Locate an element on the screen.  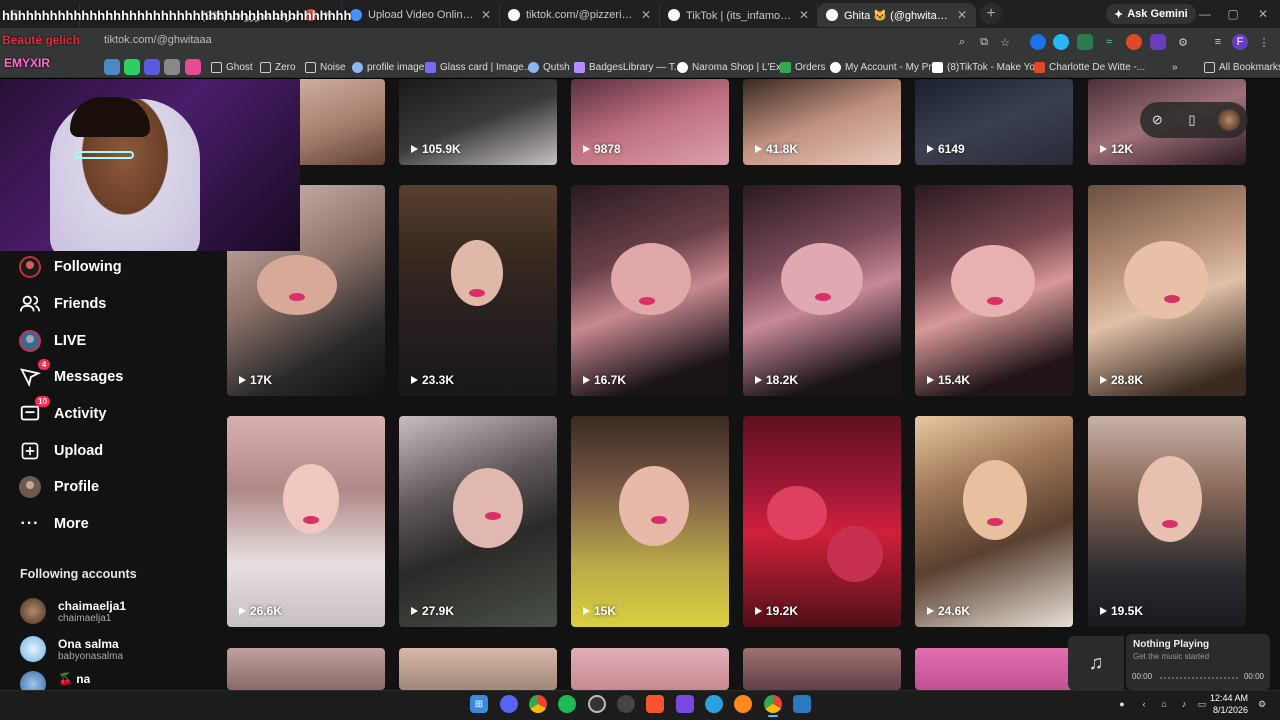
tray-volume-icon: ♪ is located at coordinates (1184, 704).